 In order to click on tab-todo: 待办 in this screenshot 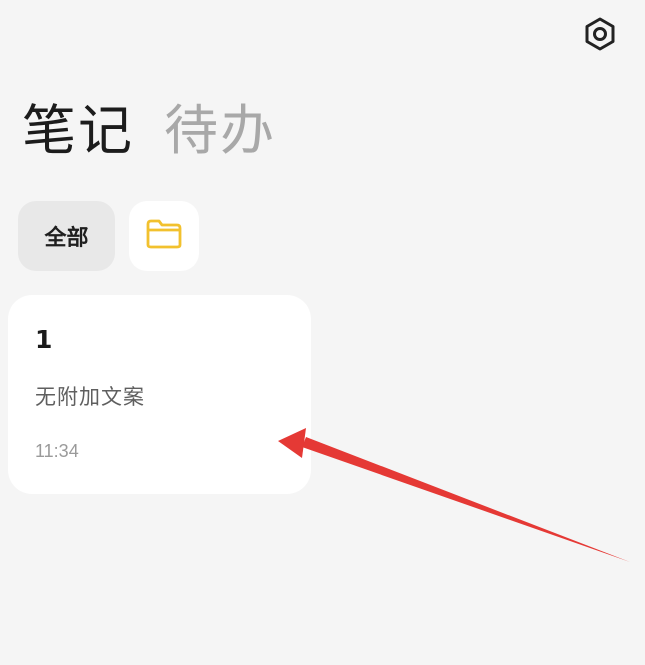, I will do `click(220, 131)`.